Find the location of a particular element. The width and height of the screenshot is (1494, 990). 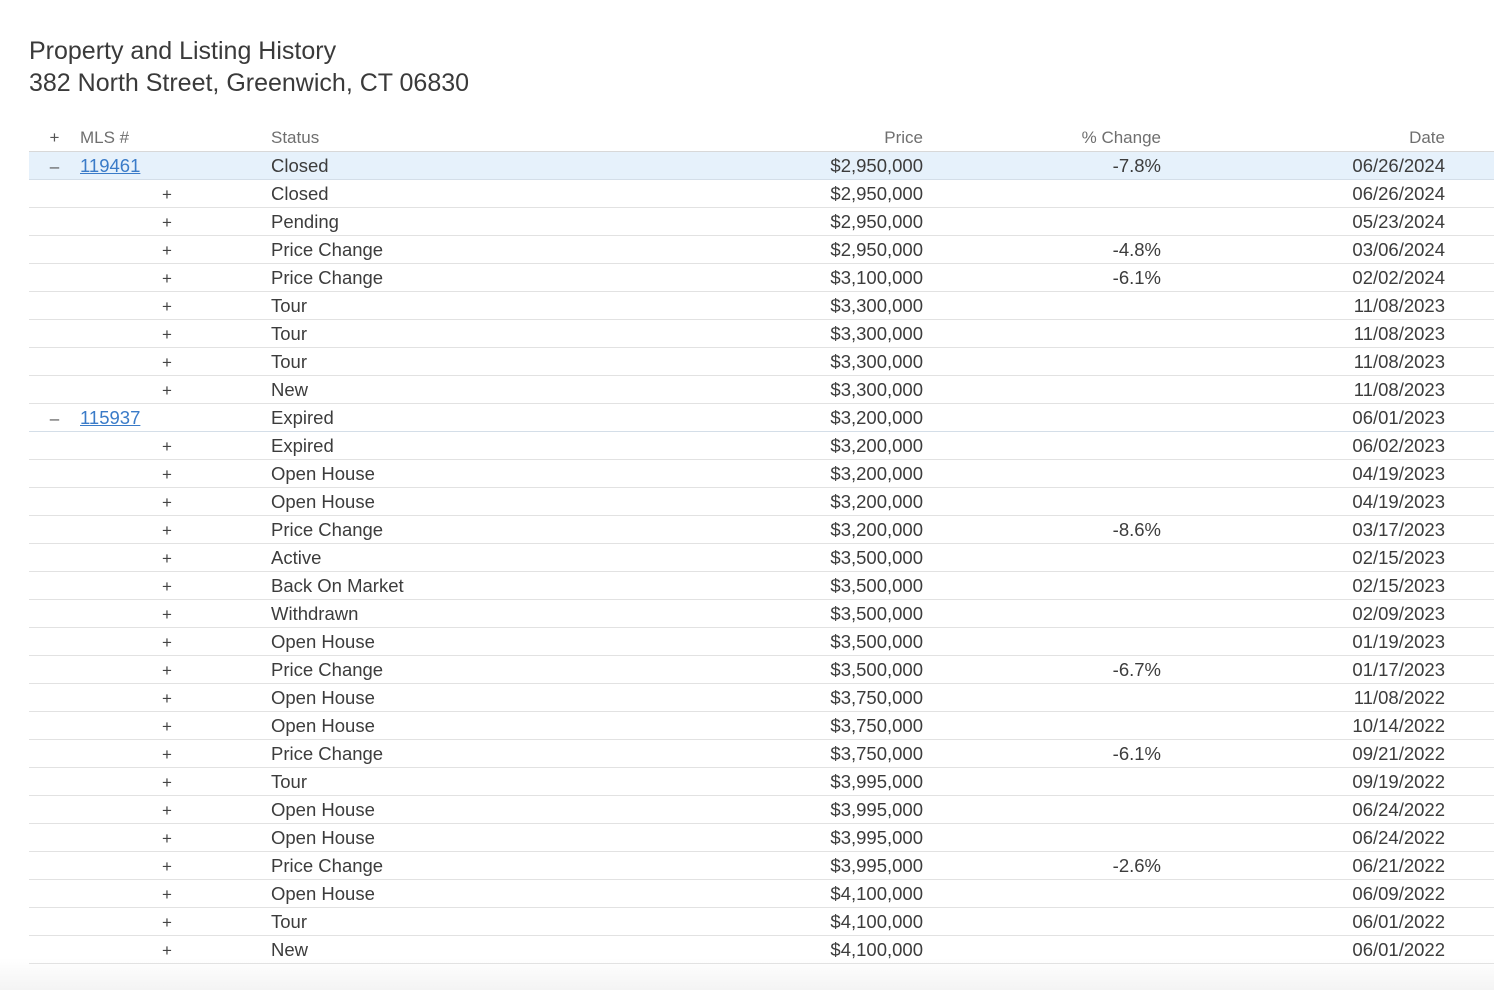

table-row: + Expired $3,200,000 06/02/2023 is located at coordinates (761, 445).